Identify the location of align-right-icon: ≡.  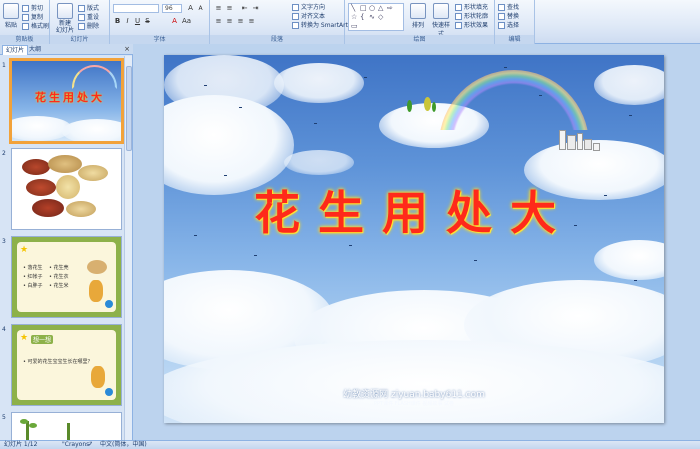
(240, 21).